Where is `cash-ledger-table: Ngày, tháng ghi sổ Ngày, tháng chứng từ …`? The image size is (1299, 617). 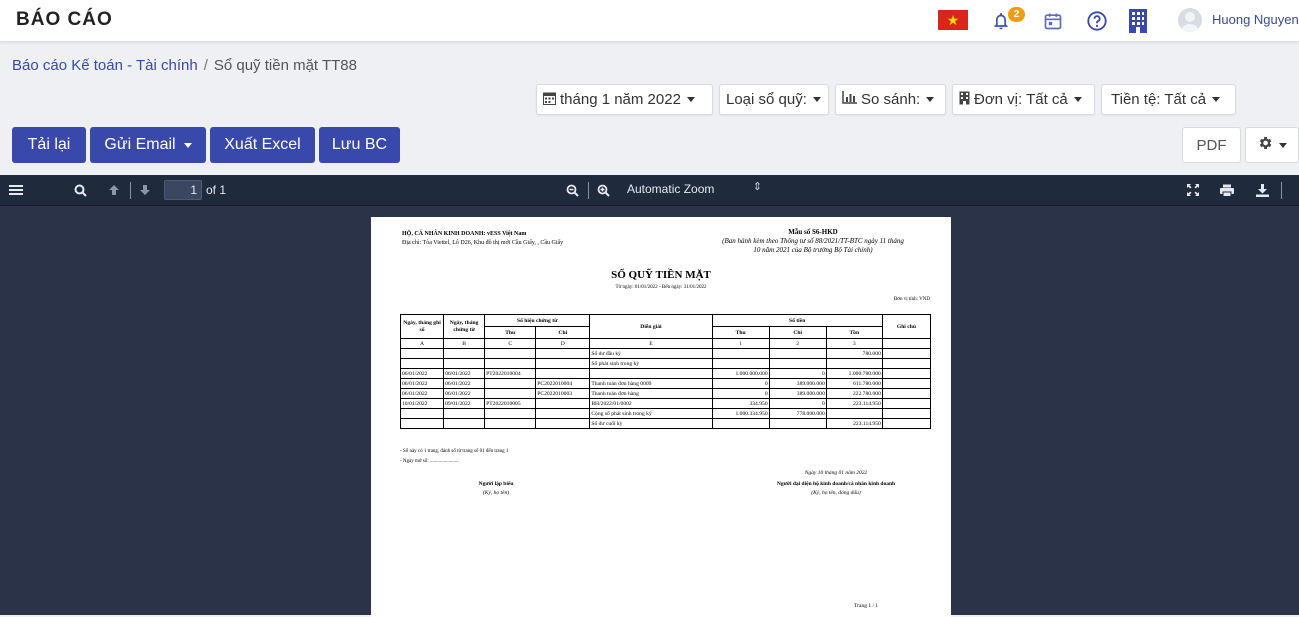
cash-ledger-table: Ngày, tháng ghi sổ Ngày, tháng chứng từ … is located at coordinates (665, 371).